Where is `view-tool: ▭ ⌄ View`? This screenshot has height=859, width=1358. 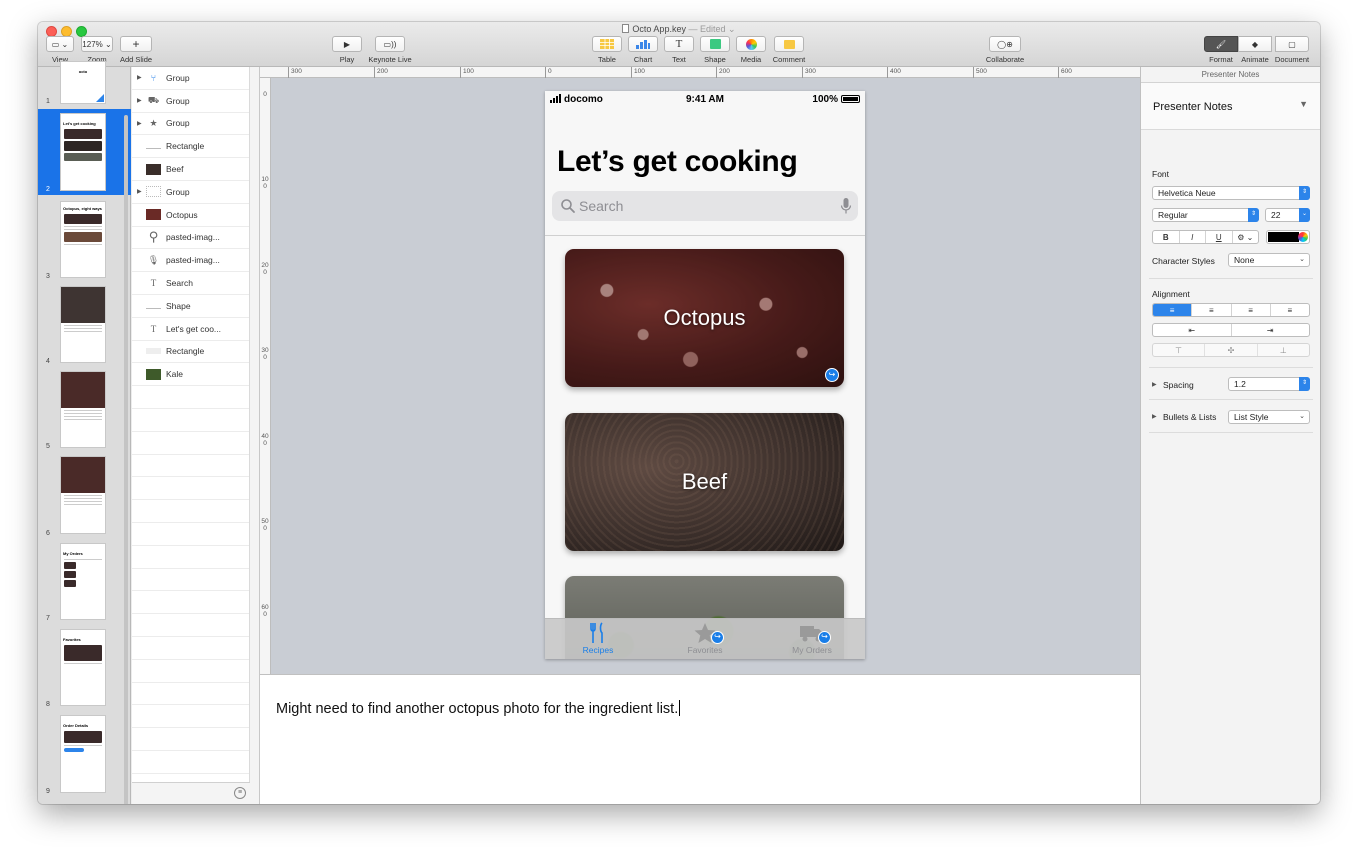 view-tool: ▭ ⌄ View is located at coordinates (60, 50).